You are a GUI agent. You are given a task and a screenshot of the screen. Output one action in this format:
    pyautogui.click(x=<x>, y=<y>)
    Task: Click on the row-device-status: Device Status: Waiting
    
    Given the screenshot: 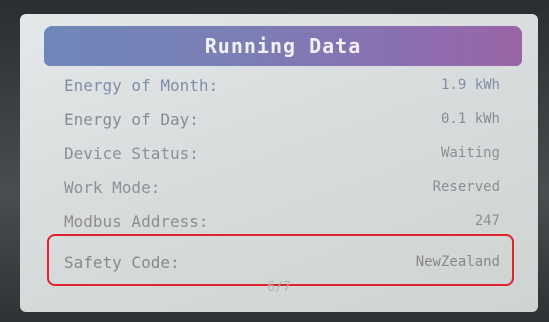 What is the action you would take?
    pyautogui.click(x=279, y=153)
    